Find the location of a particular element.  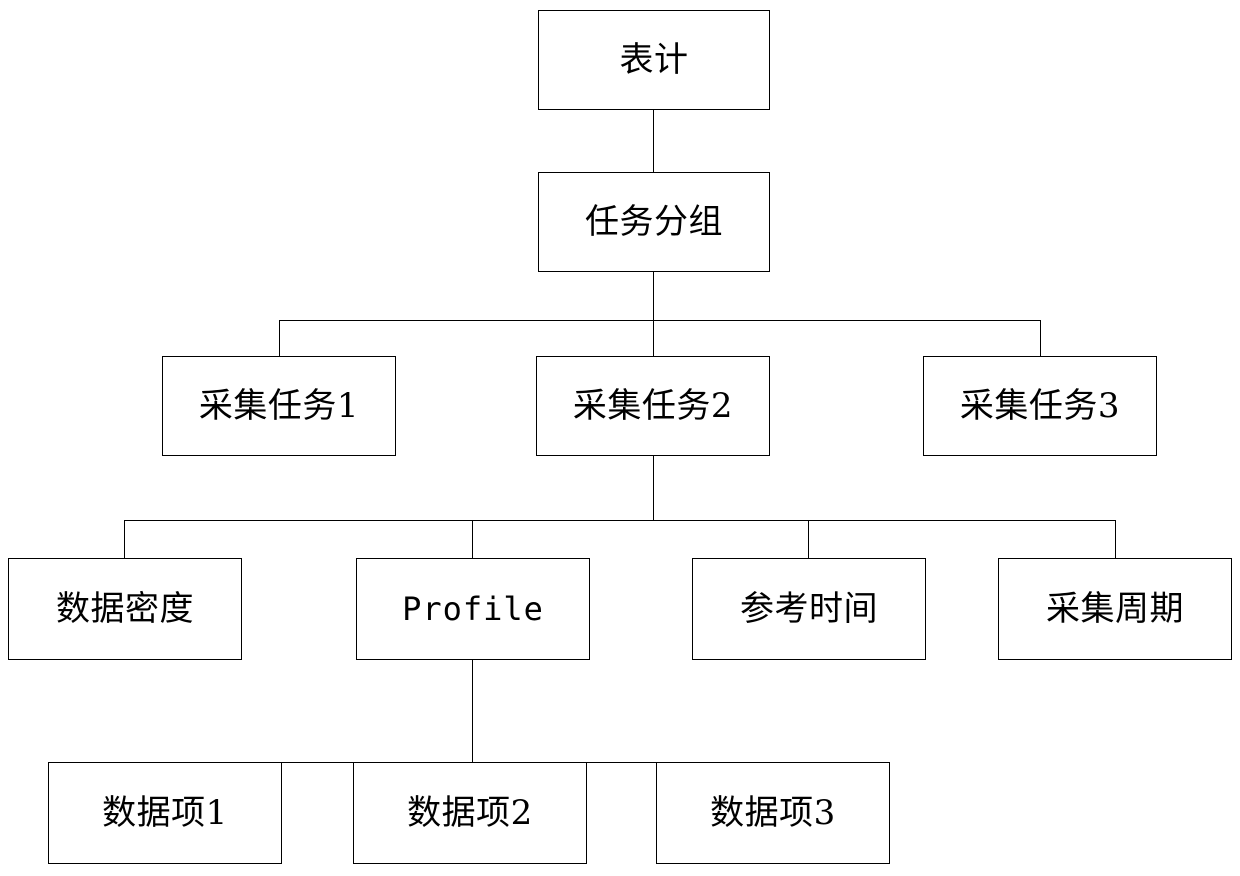

node-data-density-label: 数据密度 is located at coordinates (125, 609).